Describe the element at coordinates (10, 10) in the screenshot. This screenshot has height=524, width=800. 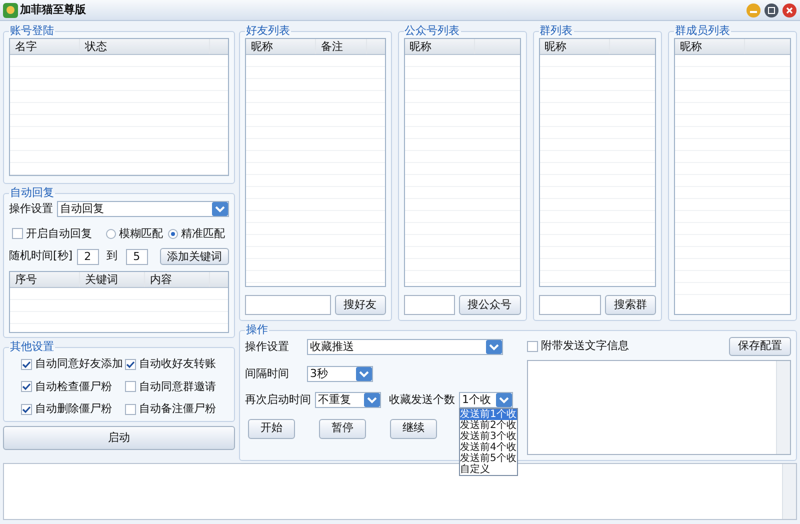
I see `app-logo-icon` at that location.